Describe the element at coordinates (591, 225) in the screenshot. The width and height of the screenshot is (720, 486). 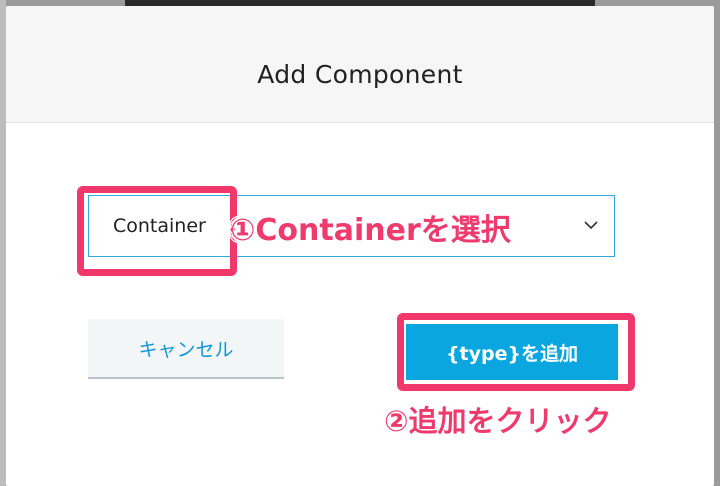
I see `chevron-down-icon` at that location.